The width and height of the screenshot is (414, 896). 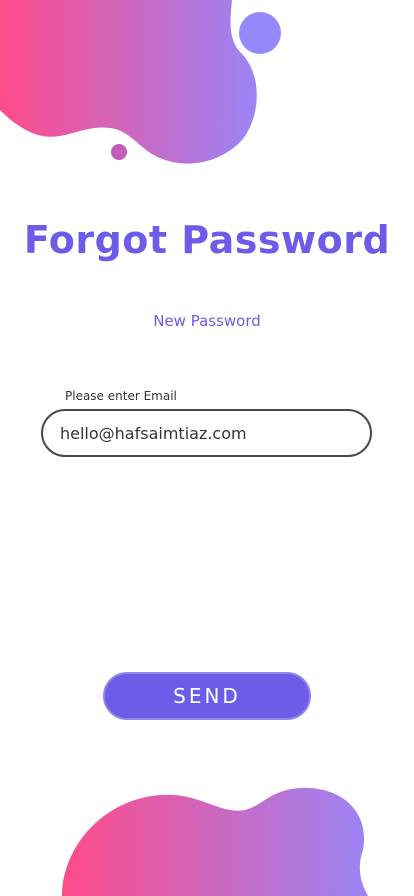 What do you see at coordinates (206, 433) in the screenshot?
I see `email-field` at bounding box center [206, 433].